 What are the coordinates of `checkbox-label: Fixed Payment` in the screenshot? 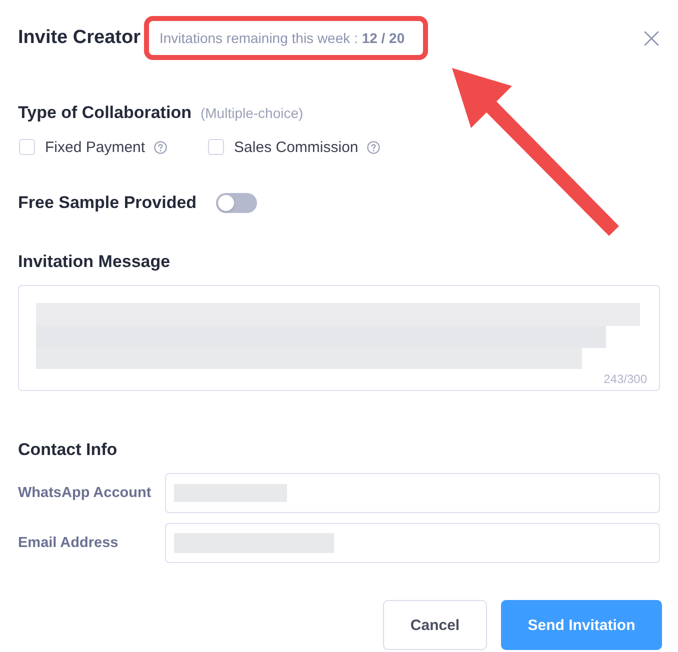 It's located at (95, 147).